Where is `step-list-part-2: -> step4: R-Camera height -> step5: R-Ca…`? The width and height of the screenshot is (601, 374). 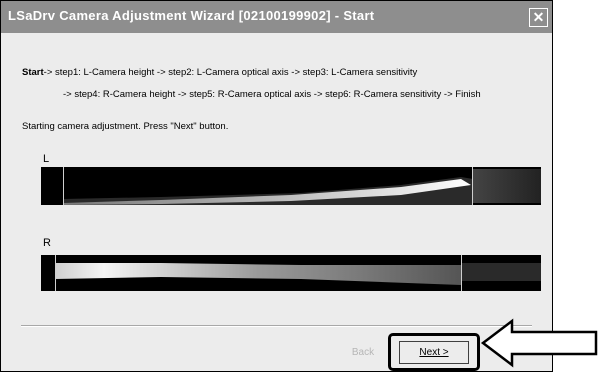 step-list-part-2: -> step4: R-Camera height -> step5: R-Ca… is located at coordinates (272, 94).